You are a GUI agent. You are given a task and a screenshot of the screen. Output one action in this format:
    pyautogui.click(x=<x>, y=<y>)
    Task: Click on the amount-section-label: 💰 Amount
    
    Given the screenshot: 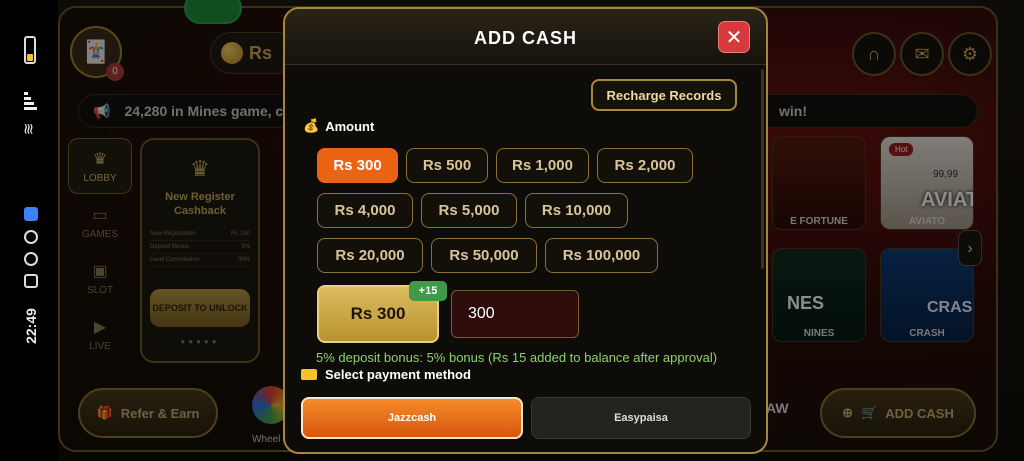 What is the action you would take?
    pyautogui.click(x=338, y=126)
    